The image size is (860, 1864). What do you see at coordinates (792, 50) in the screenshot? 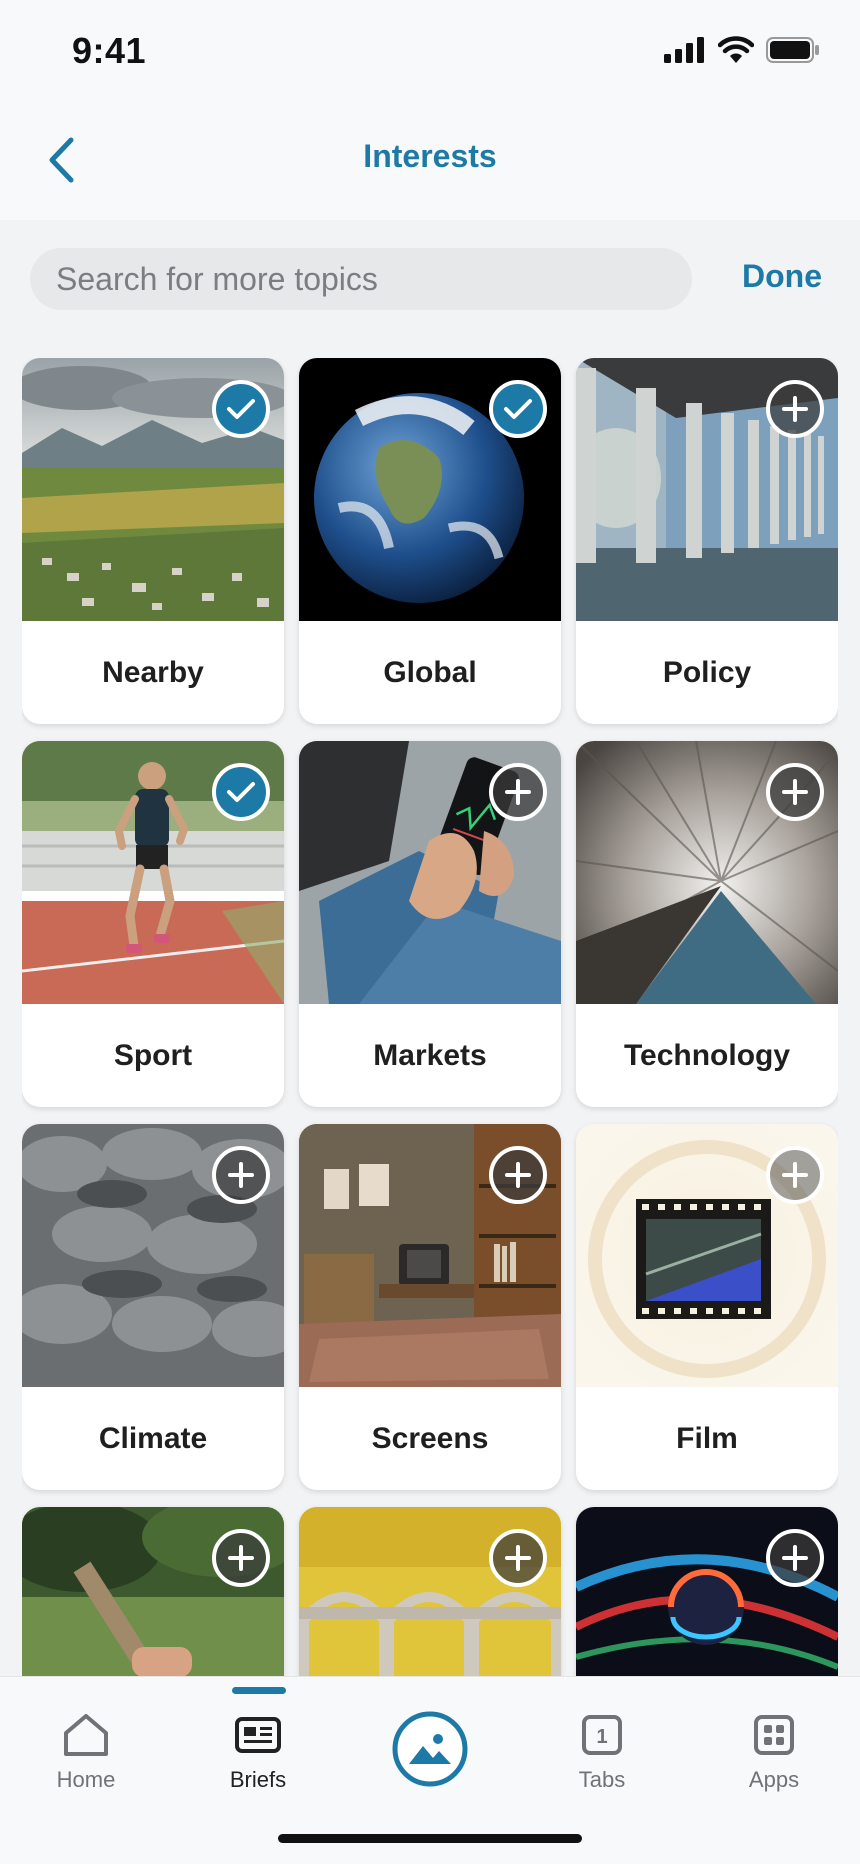
I see `battery-icon` at bounding box center [792, 50].